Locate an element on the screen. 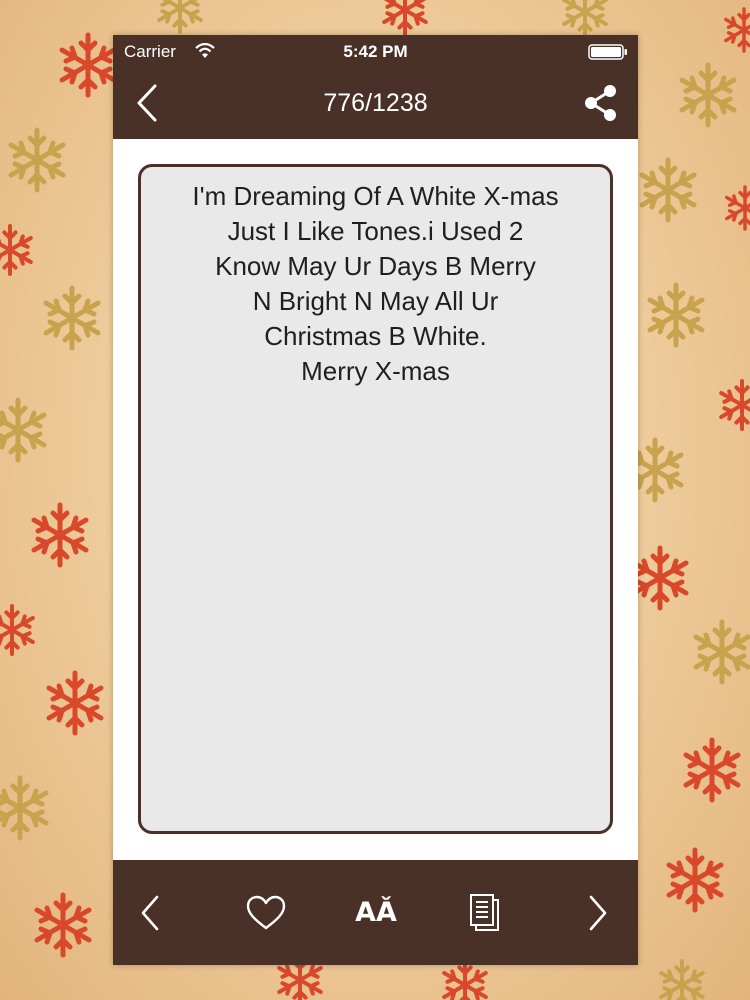  copy-icon is located at coordinates (484, 912).